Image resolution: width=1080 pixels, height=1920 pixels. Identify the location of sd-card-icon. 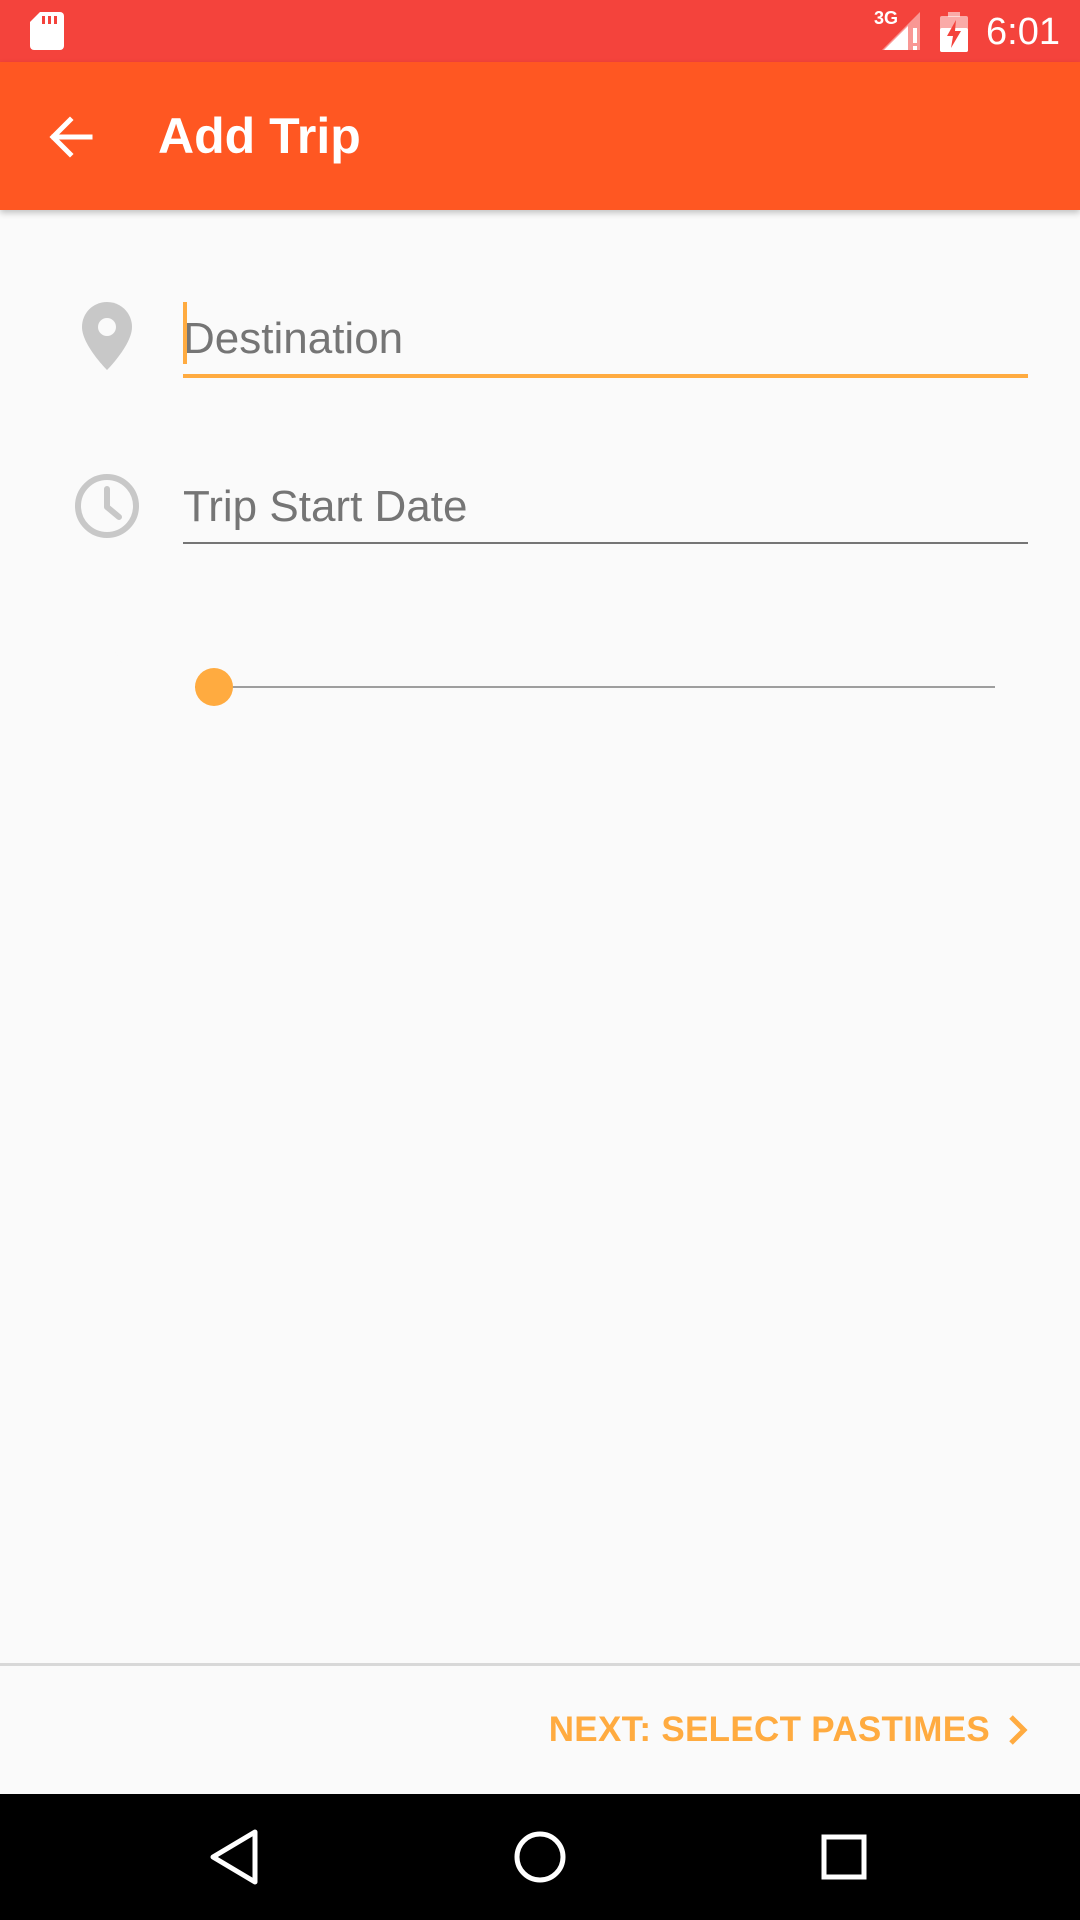
(47, 31).